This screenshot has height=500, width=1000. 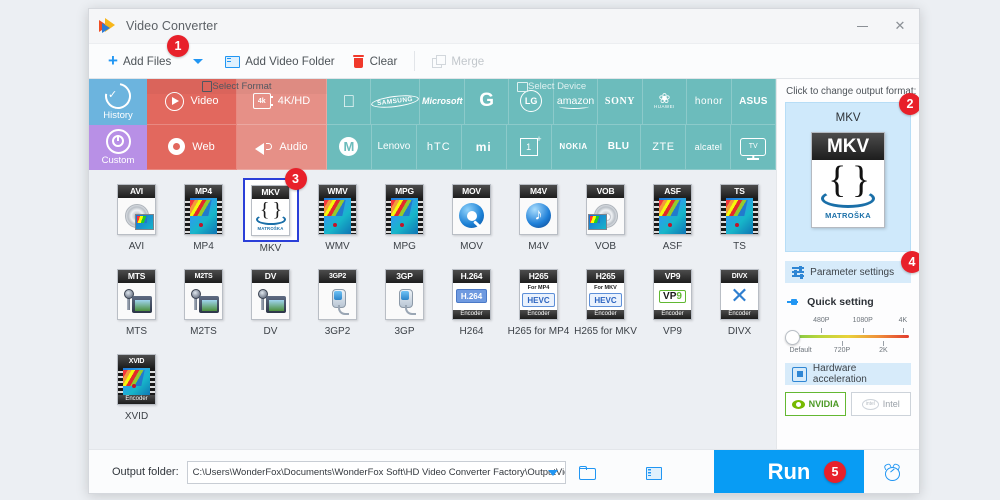 I want to click on nvidia-toggle: NVIDIA, so click(x=815, y=404).